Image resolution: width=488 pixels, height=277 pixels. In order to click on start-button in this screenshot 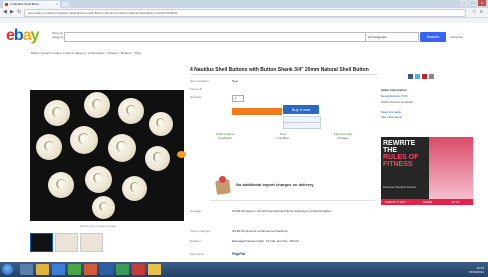, I will do `click(7, 269)`.